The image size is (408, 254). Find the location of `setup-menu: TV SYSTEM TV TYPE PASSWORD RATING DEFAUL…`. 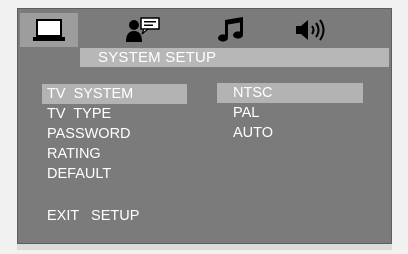

setup-menu: TV SYSTEM TV TYPE PASSWORD RATING DEFAUL… is located at coordinates (114, 134).